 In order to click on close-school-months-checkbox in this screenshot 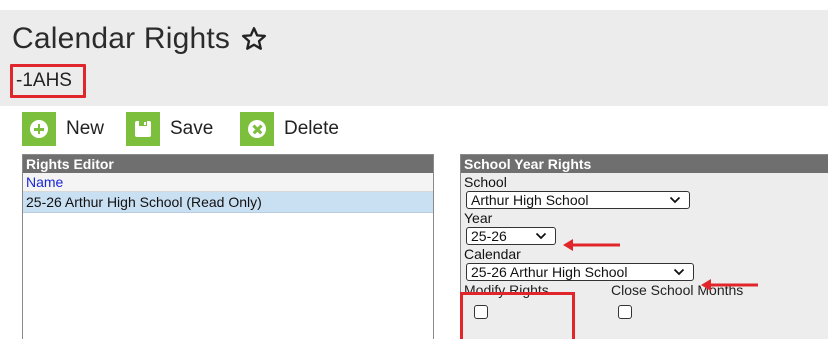, I will do `click(625, 312)`.